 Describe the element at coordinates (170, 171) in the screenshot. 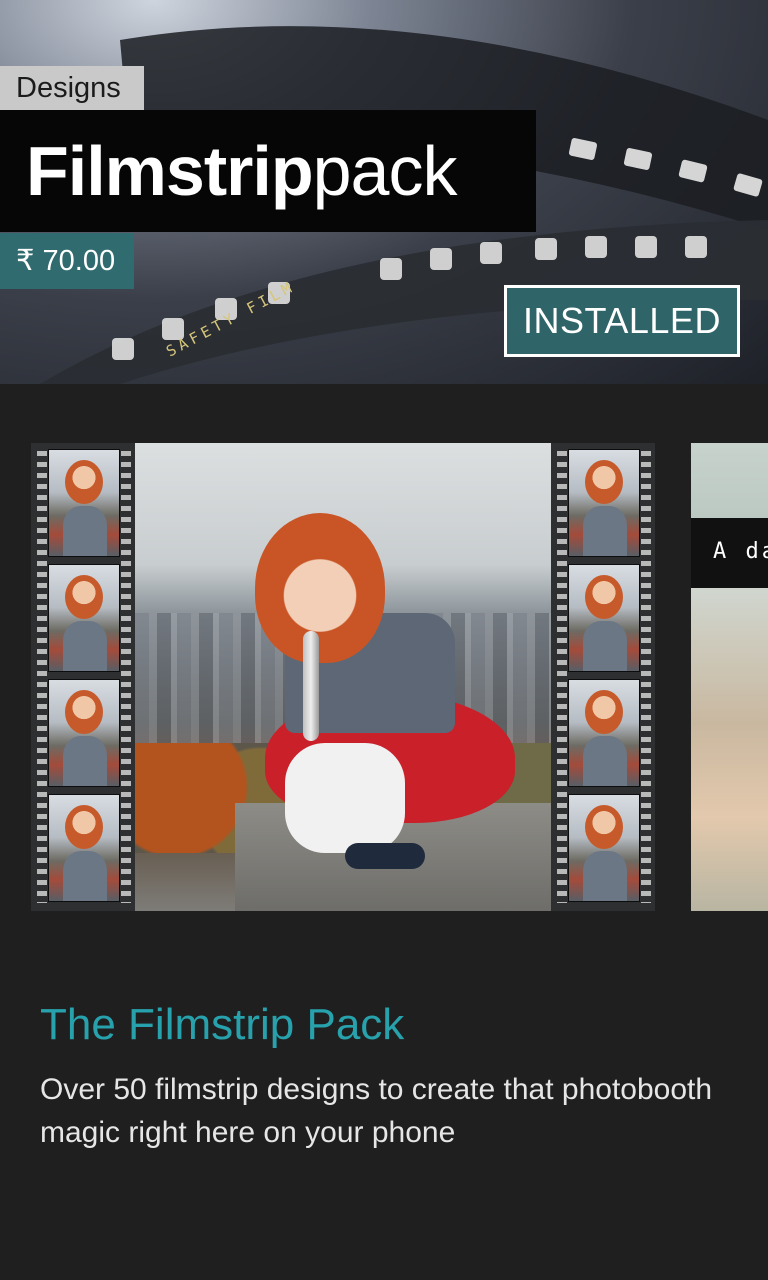

I see `pack-title-bold: Filmstrip` at that location.